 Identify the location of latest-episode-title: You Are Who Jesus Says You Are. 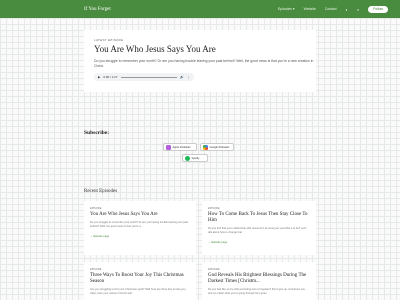
(200, 49).